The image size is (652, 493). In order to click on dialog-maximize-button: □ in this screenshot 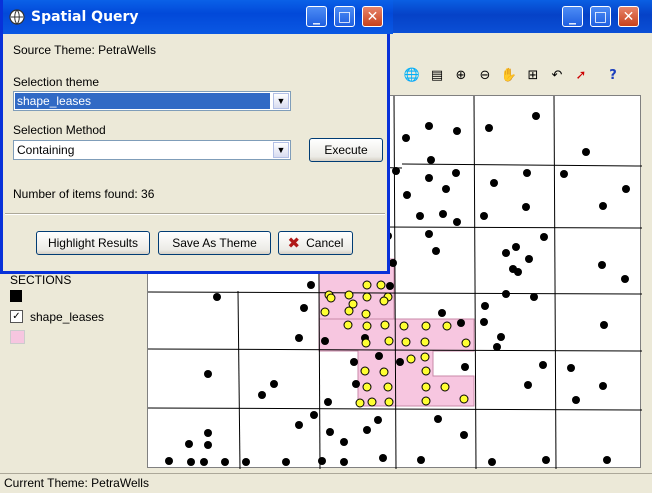, I will do `click(344, 16)`.